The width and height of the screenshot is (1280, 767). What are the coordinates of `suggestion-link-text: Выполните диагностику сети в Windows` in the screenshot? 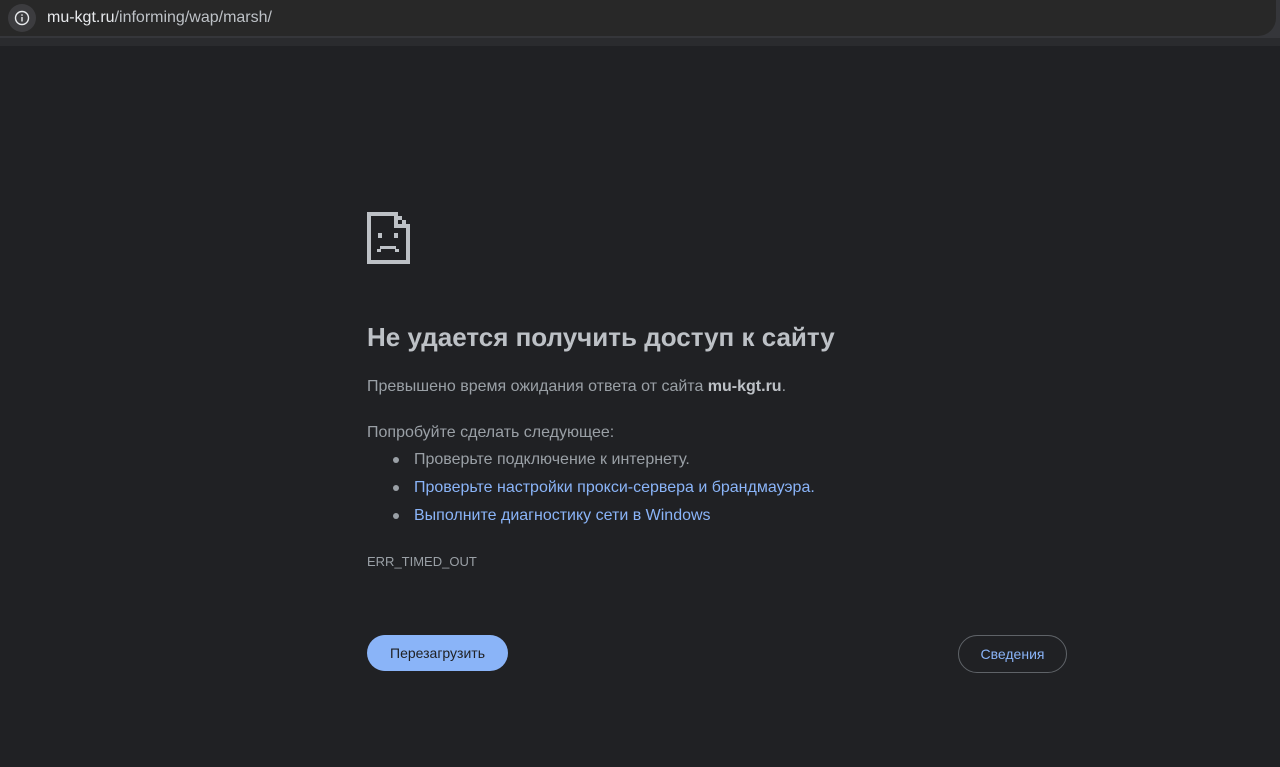 It's located at (562, 515).